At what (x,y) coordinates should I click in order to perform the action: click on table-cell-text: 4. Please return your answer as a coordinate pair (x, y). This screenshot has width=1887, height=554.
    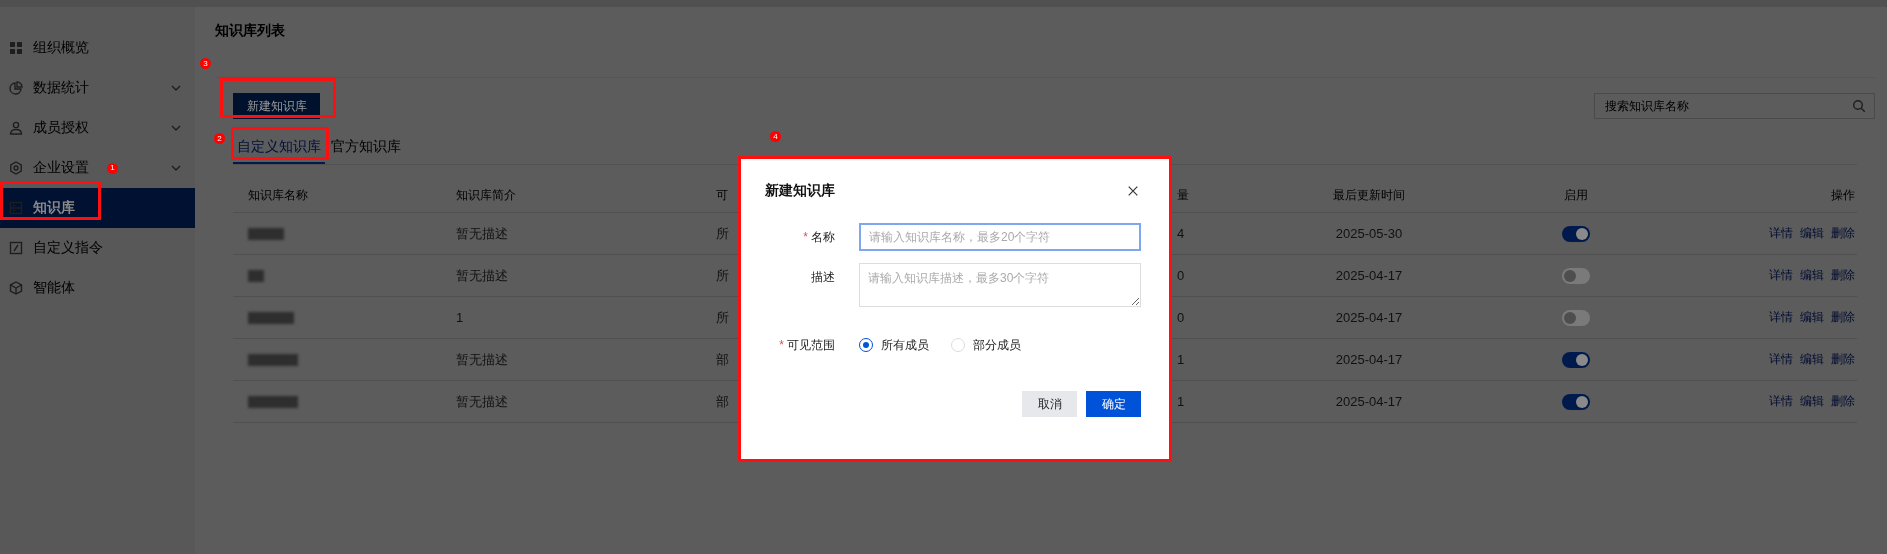
    Looking at the image, I should click on (1180, 233).